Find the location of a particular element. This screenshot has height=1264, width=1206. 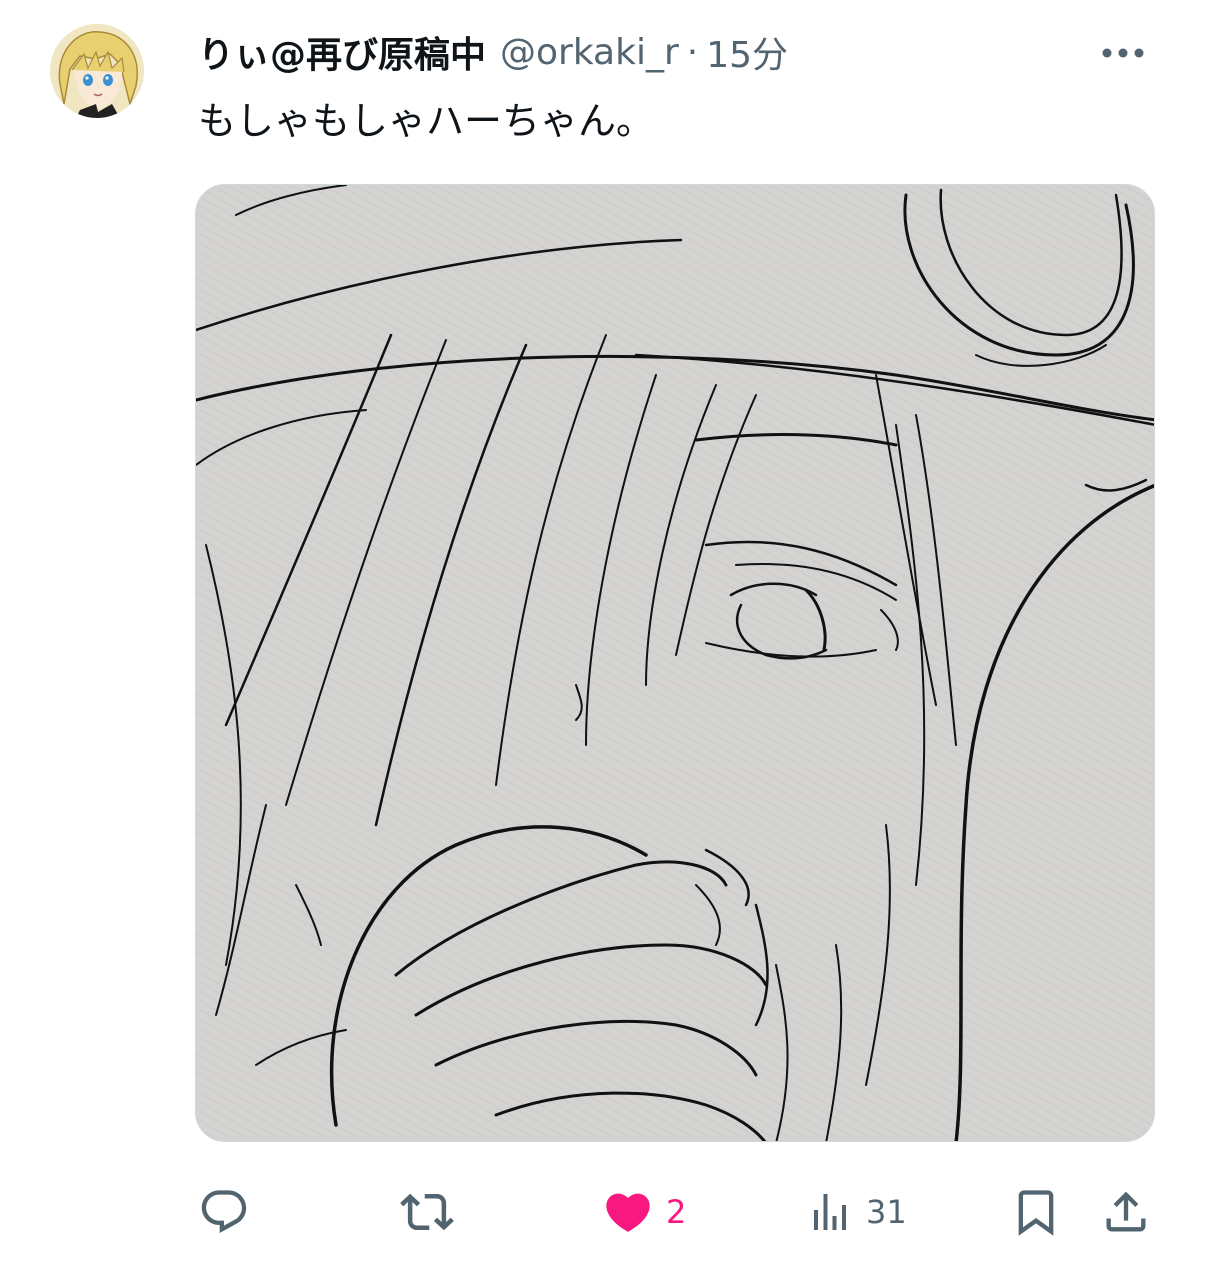

reply-icon is located at coordinates (224, 1212).